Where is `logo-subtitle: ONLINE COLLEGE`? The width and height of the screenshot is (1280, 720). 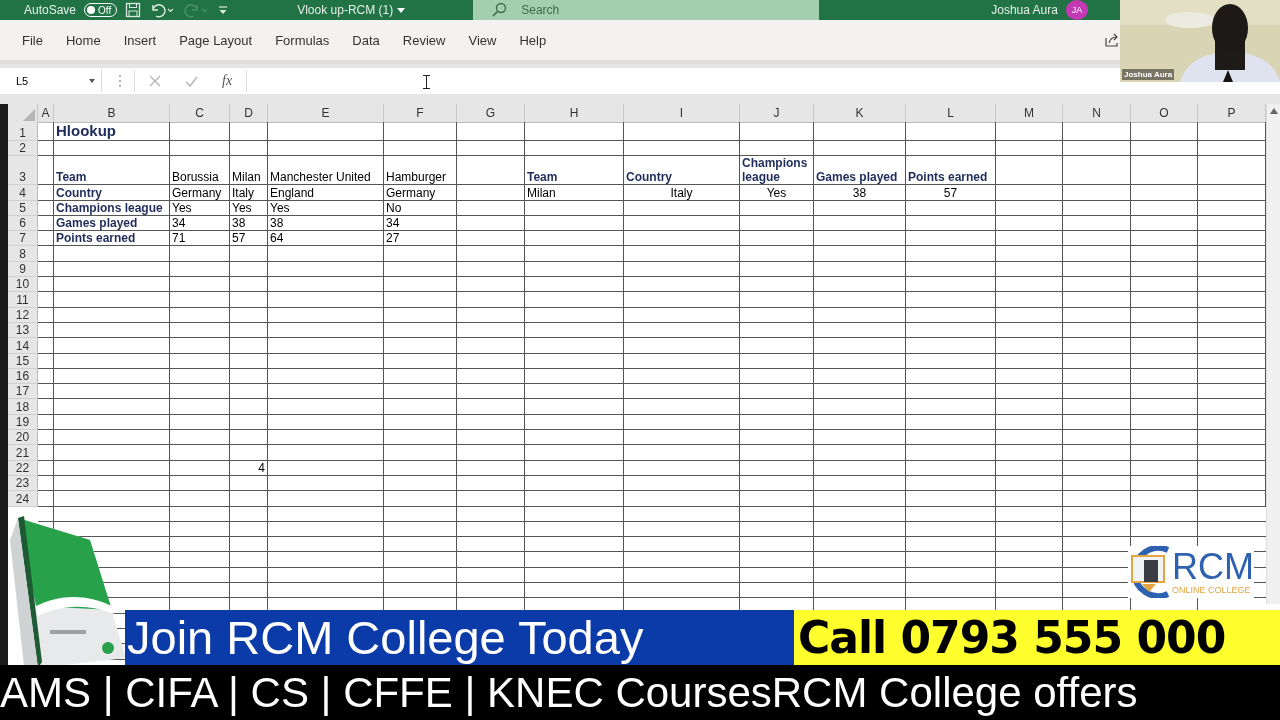
logo-subtitle: ONLINE COLLEGE is located at coordinates (1212, 590).